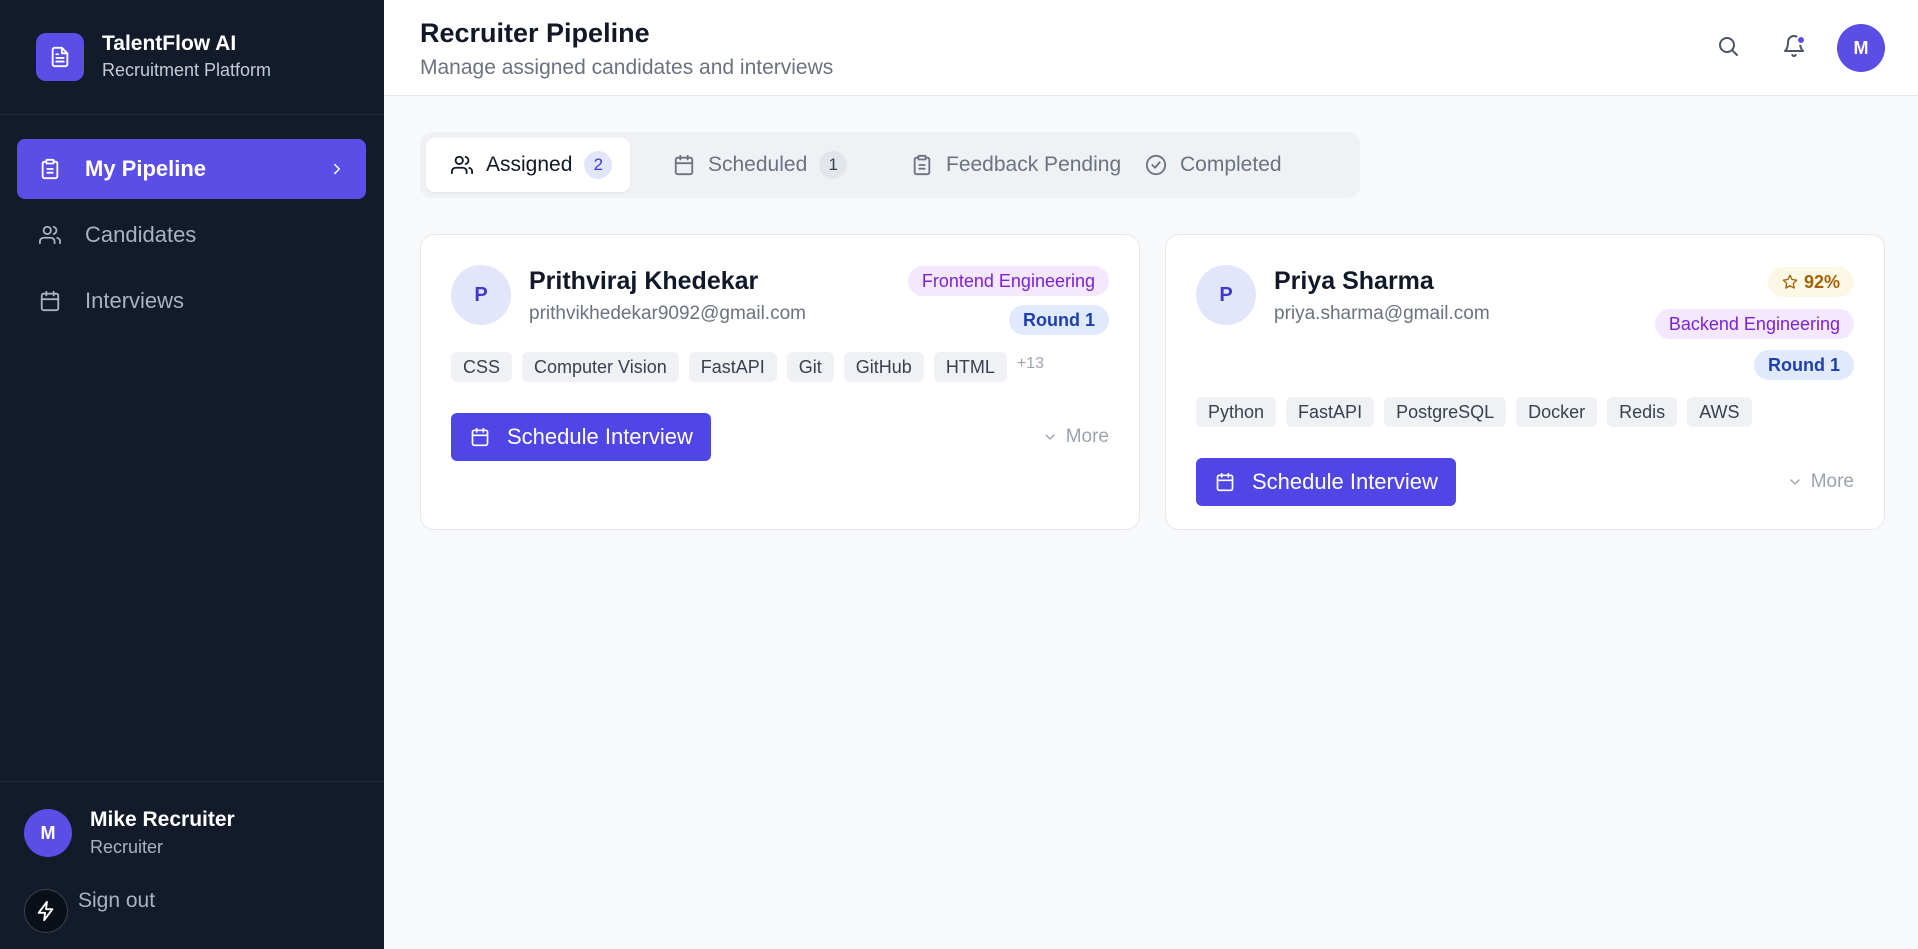 The image size is (1918, 949). Describe the element at coordinates (1557, 412) in the screenshot. I see `skill-tag: Docker` at that location.